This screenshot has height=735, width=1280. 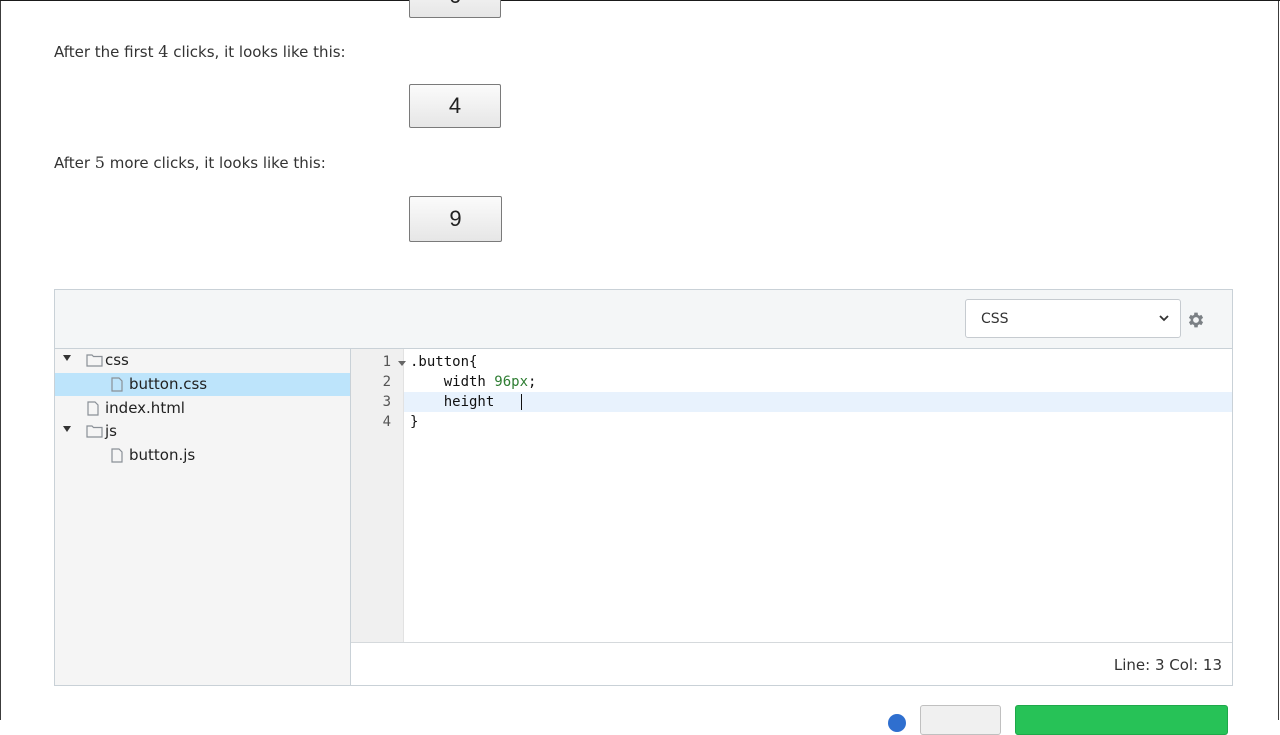 What do you see at coordinates (521, 402) in the screenshot?
I see `text-cursor` at bounding box center [521, 402].